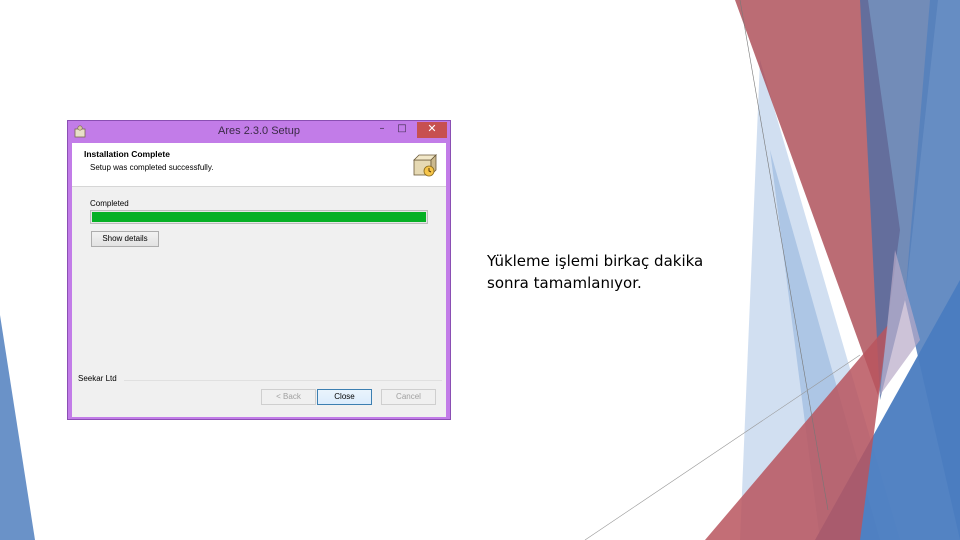 The height and width of the screenshot is (540, 960). Describe the element at coordinates (152, 167) in the screenshot. I see `header-subtitle: Setup was completed successfully.` at that location.